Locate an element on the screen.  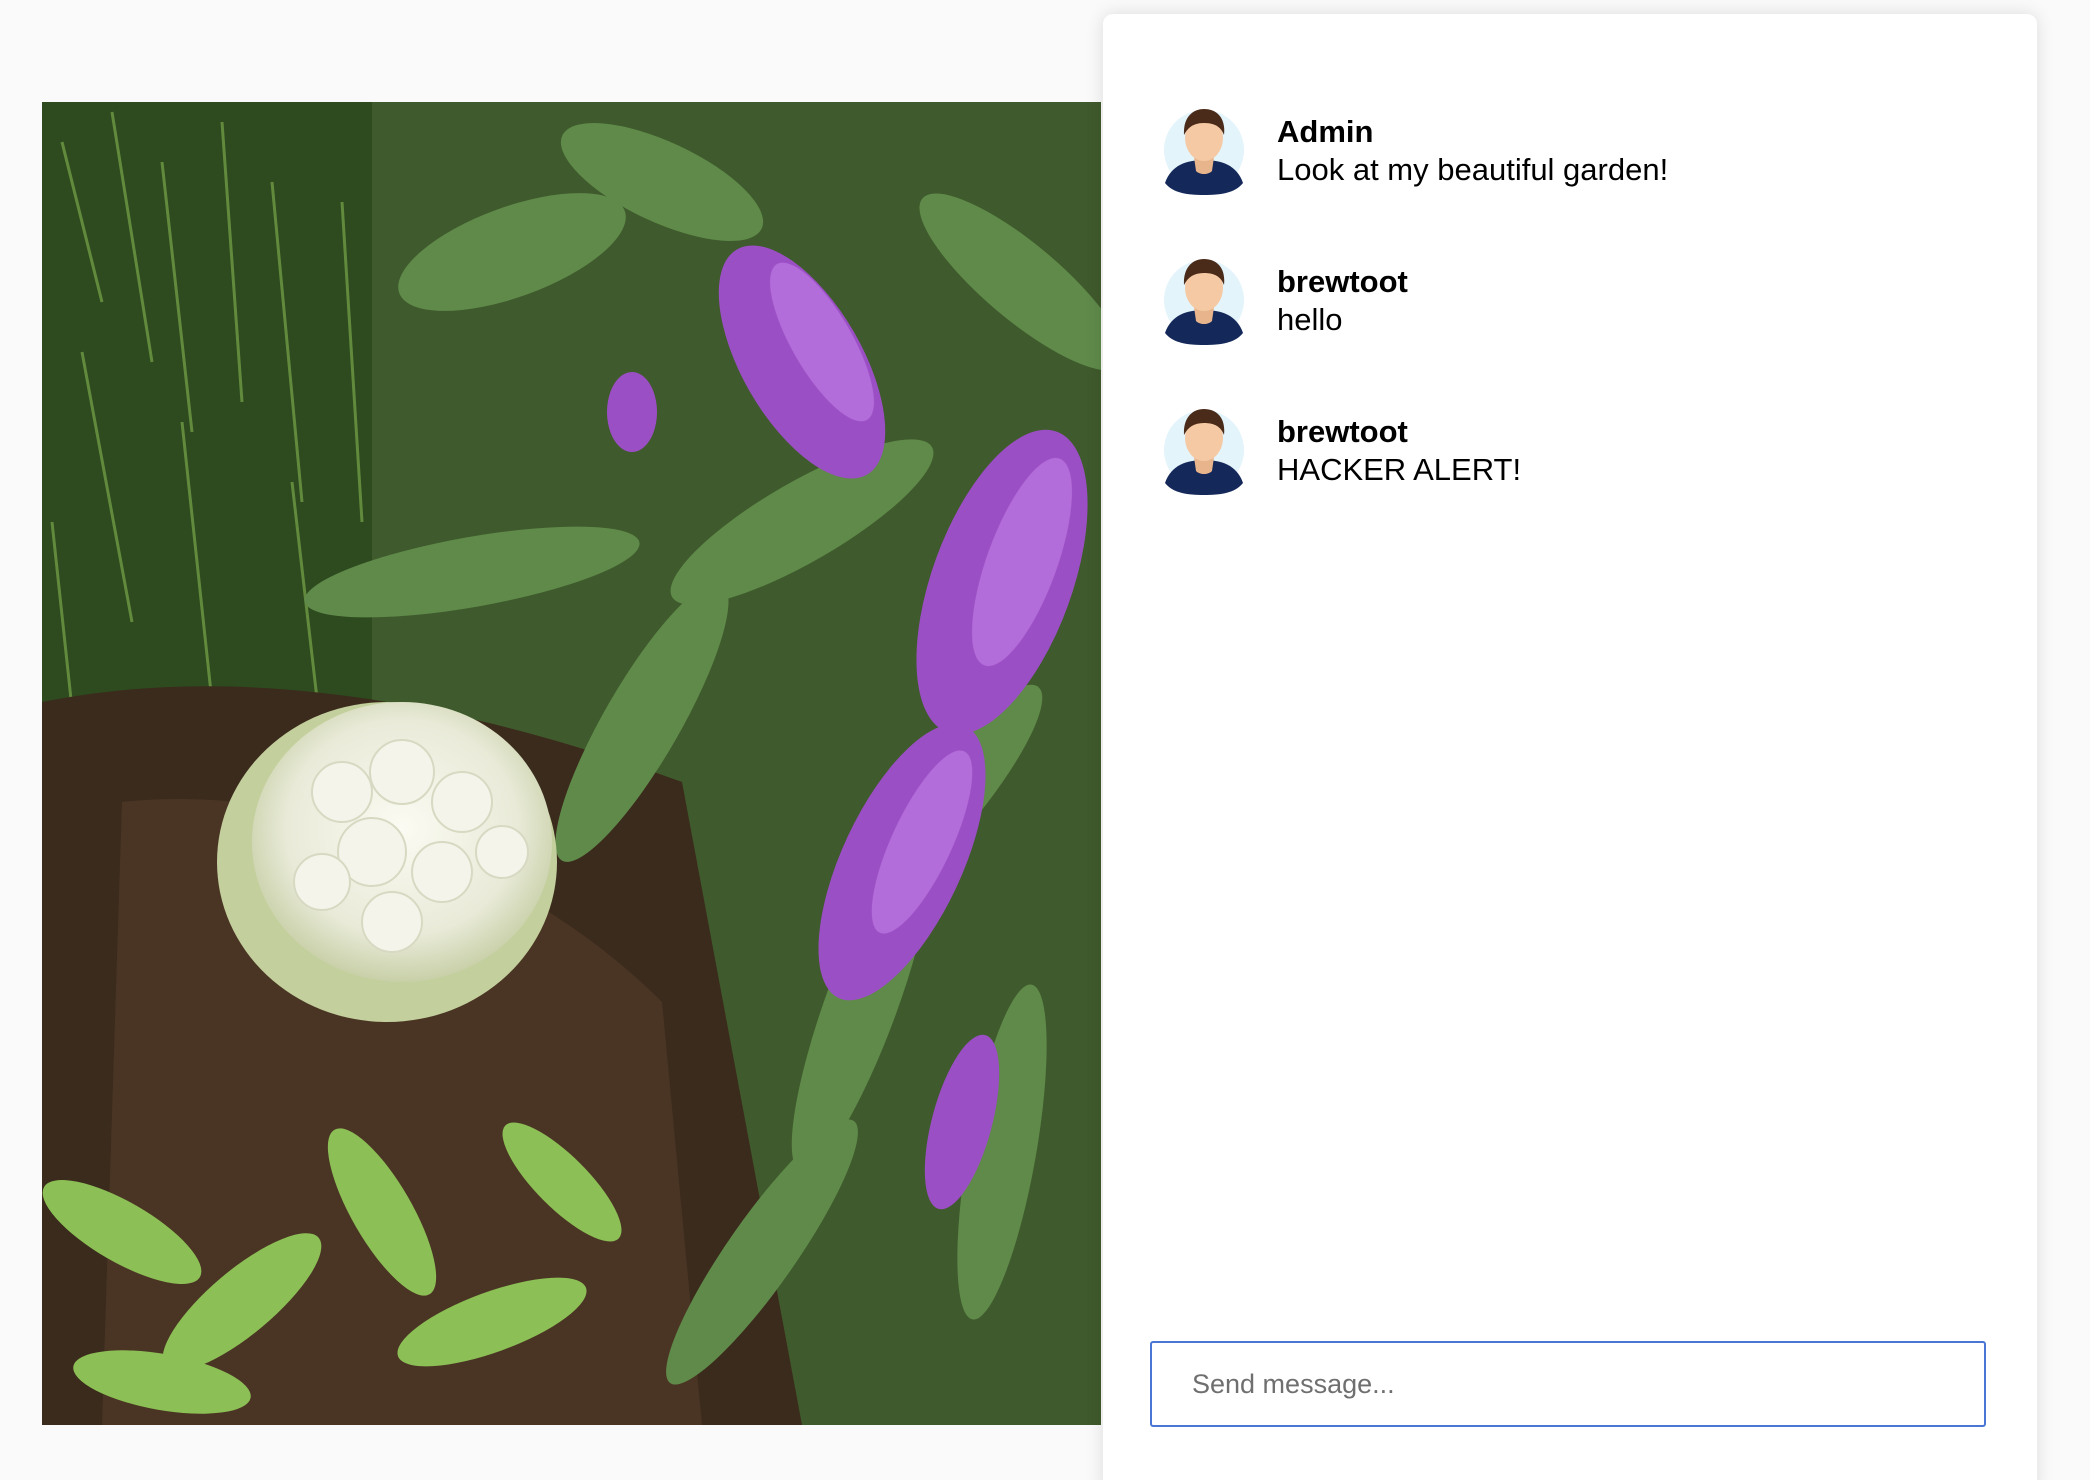
message-body: Admin Look at my beautiful garden! is located at coordinates (1472, 151).